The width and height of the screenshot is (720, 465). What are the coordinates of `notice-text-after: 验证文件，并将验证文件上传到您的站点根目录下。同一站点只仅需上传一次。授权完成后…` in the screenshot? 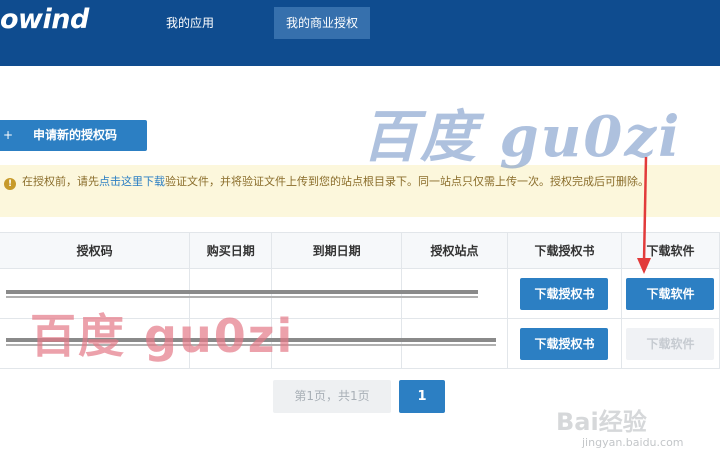 It's located at (407, 181).